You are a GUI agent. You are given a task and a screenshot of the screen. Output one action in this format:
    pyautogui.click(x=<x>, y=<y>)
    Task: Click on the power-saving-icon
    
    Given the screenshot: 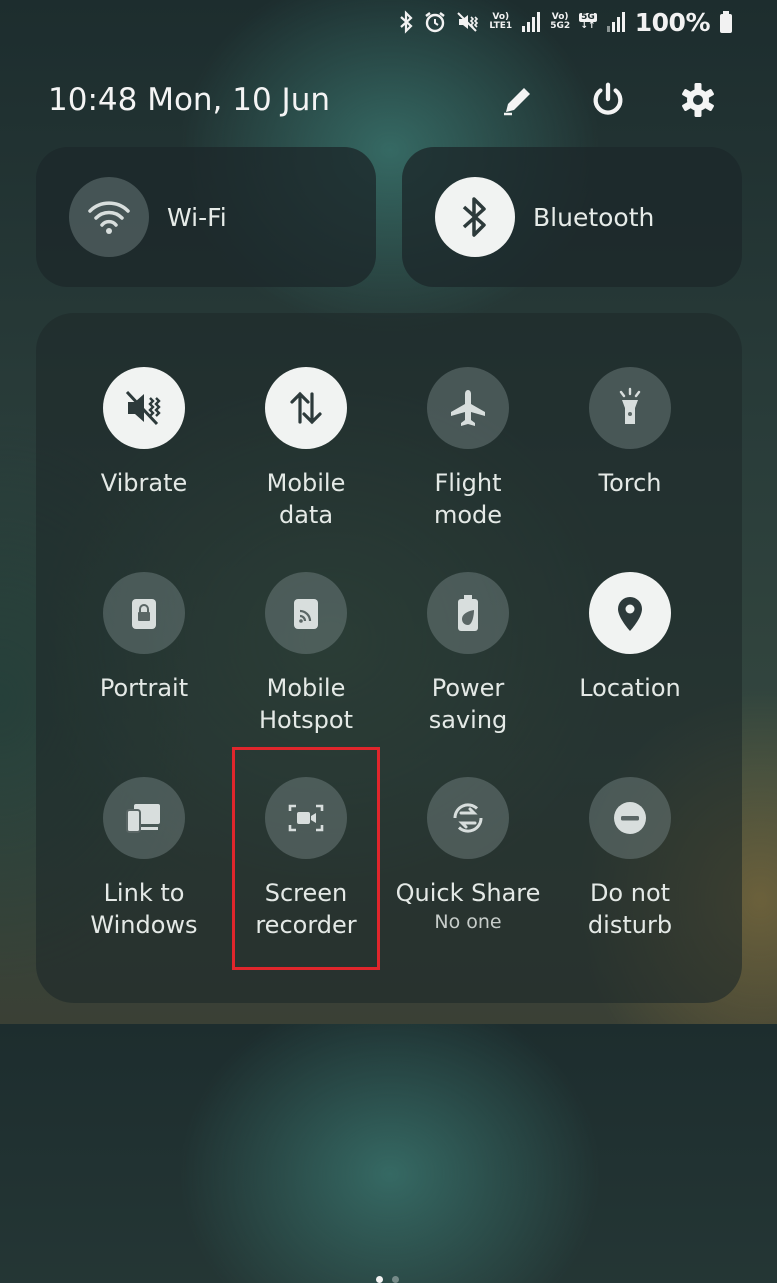 What is the action you would take?
    pyautogui.click(x=468, y=613)
    